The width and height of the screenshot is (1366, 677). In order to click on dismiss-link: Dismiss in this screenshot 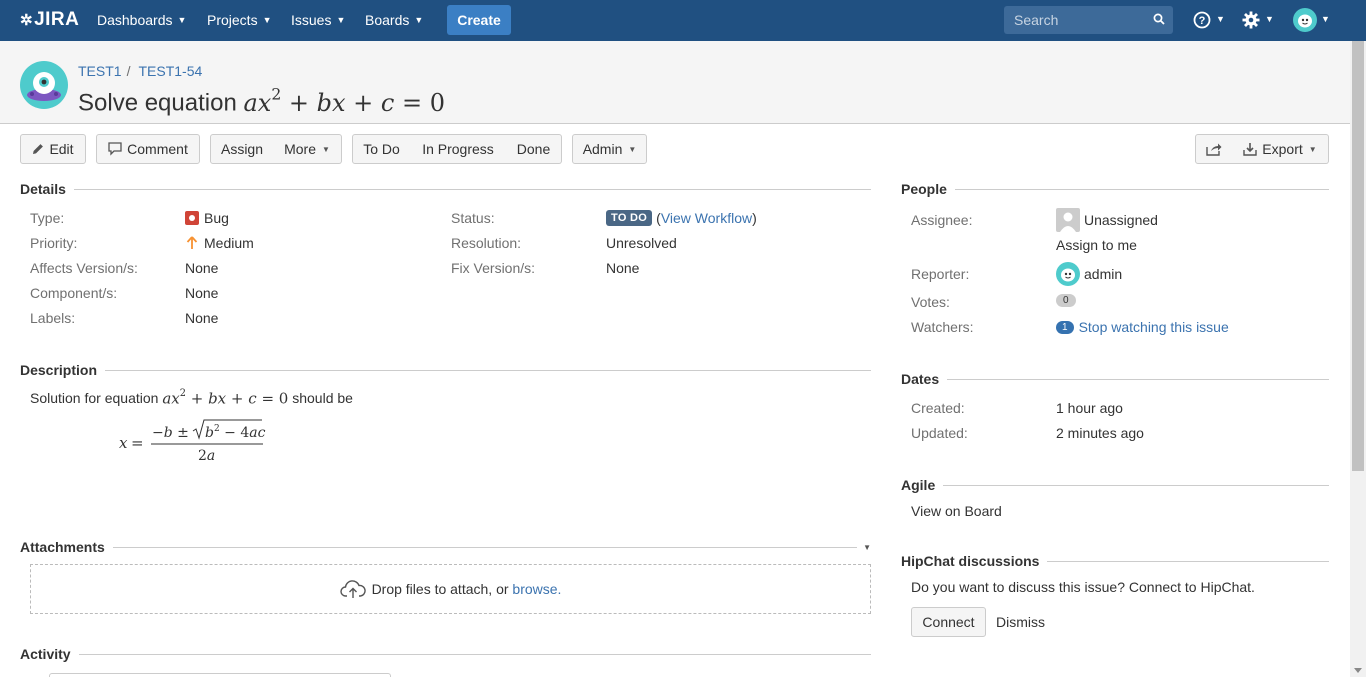, I will do `click(1020, 622)`.